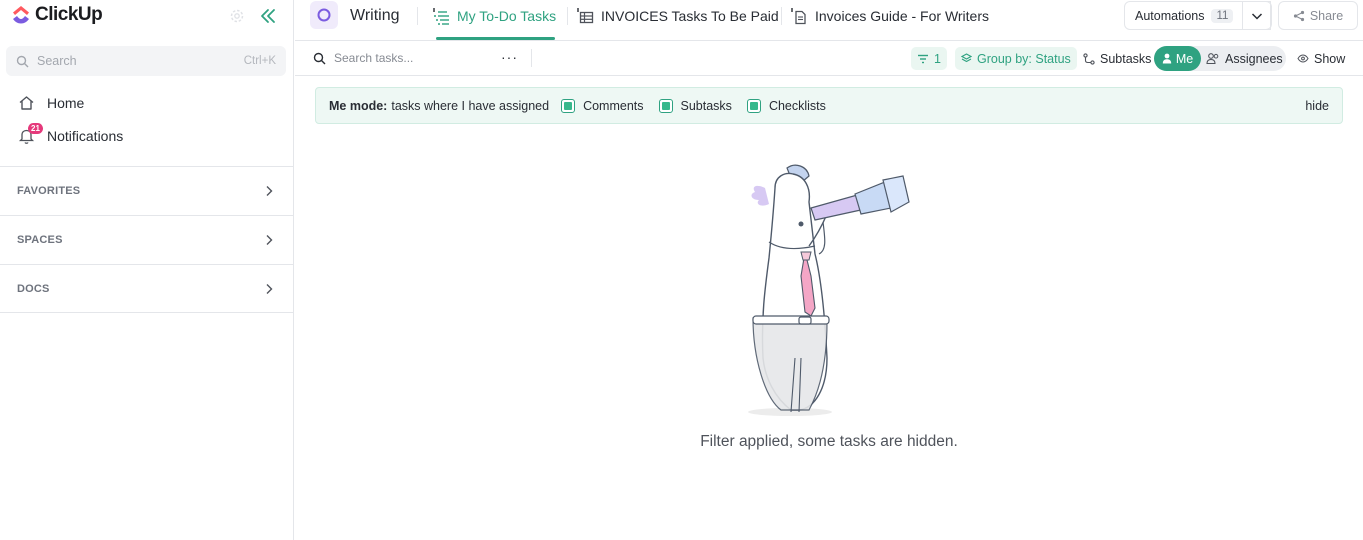 The height and width of the screenshot is (540, 1363). I want to click on space-name: Writing, so click(375, 16).